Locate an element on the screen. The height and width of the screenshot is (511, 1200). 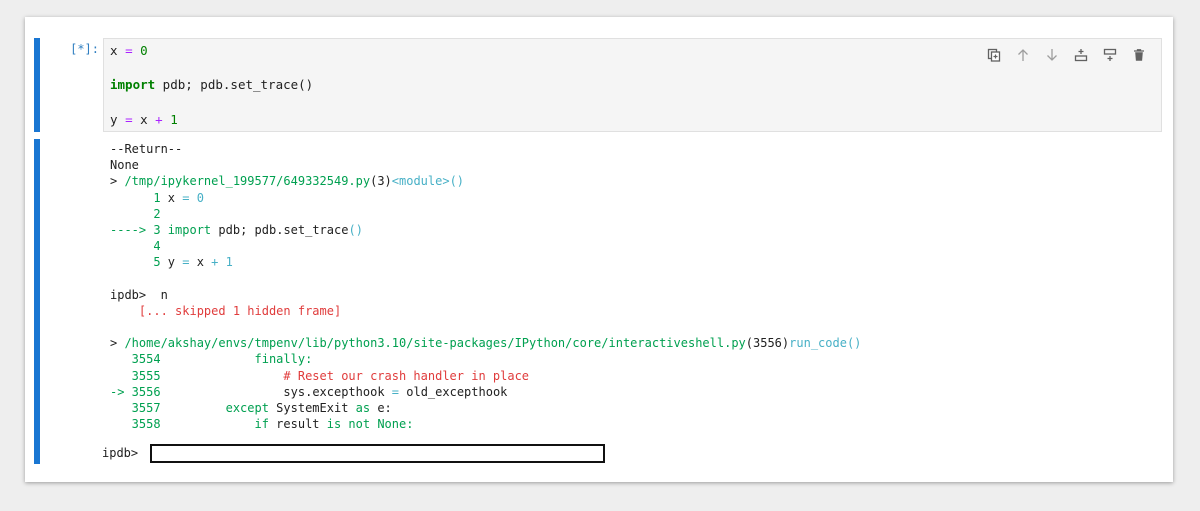
code-token: excepthook is located at coordinates (352, 391).